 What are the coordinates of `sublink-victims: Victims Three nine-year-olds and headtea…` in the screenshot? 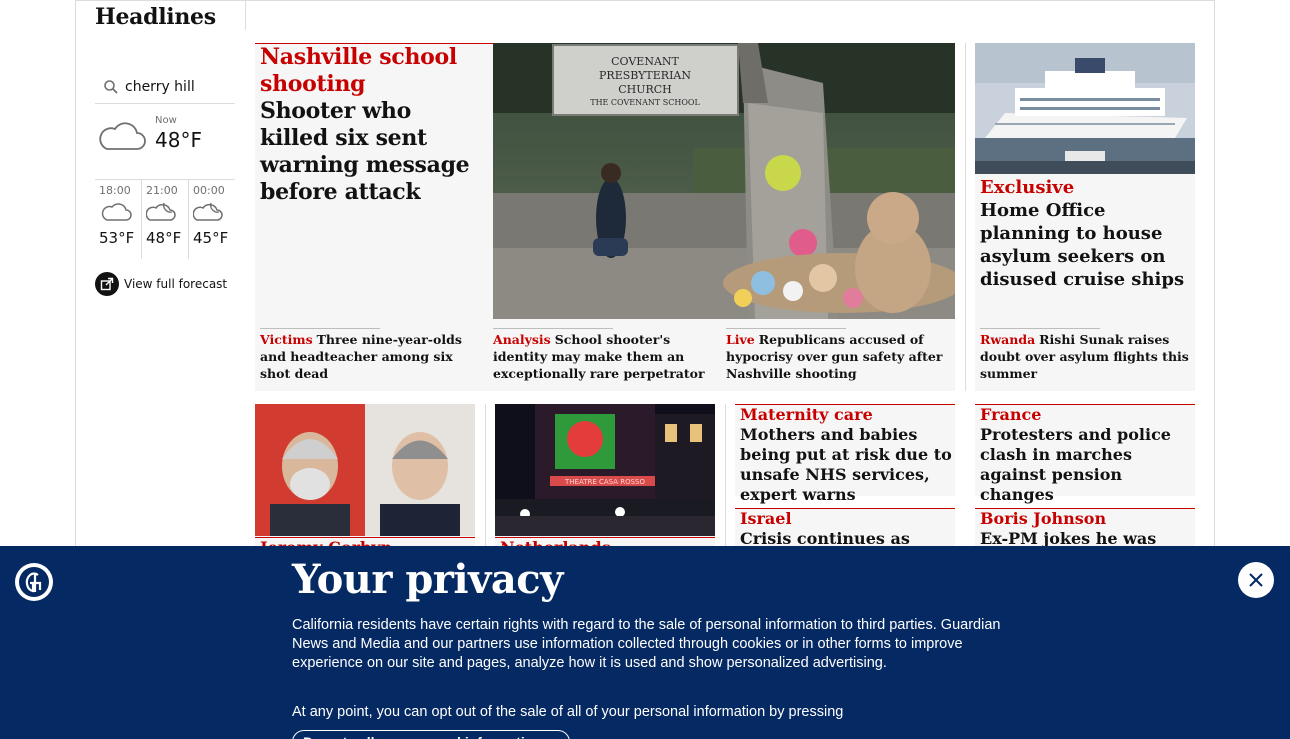 It's located at (370, 355).